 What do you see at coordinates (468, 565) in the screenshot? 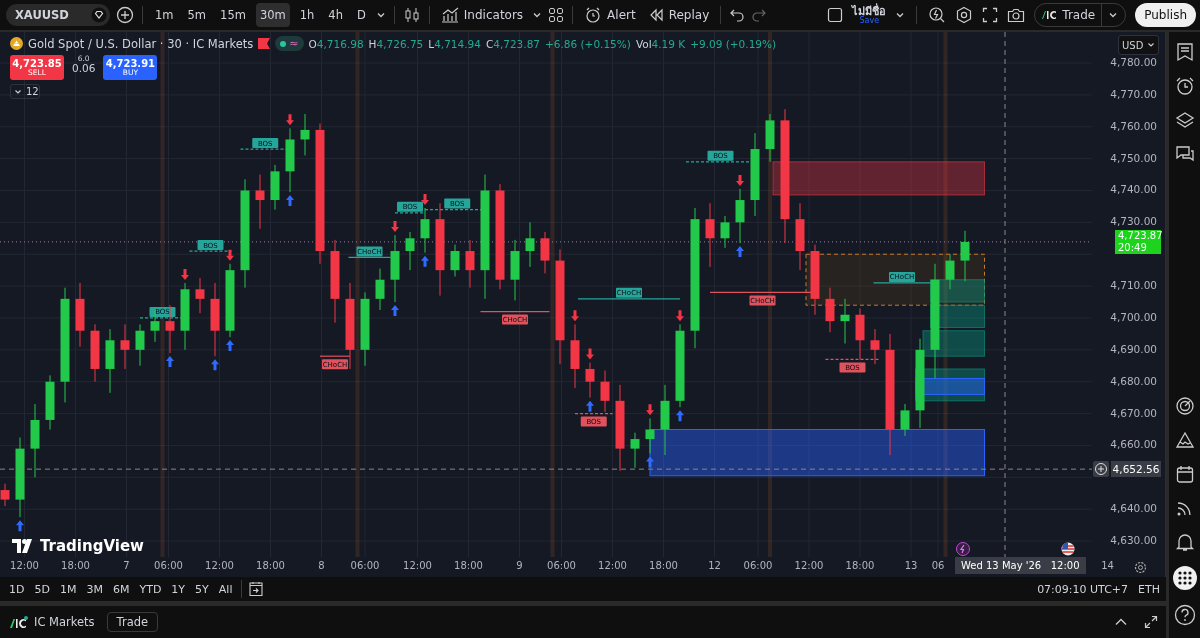
I see `time-tick: 18:00` at bounding box center [468, 565].